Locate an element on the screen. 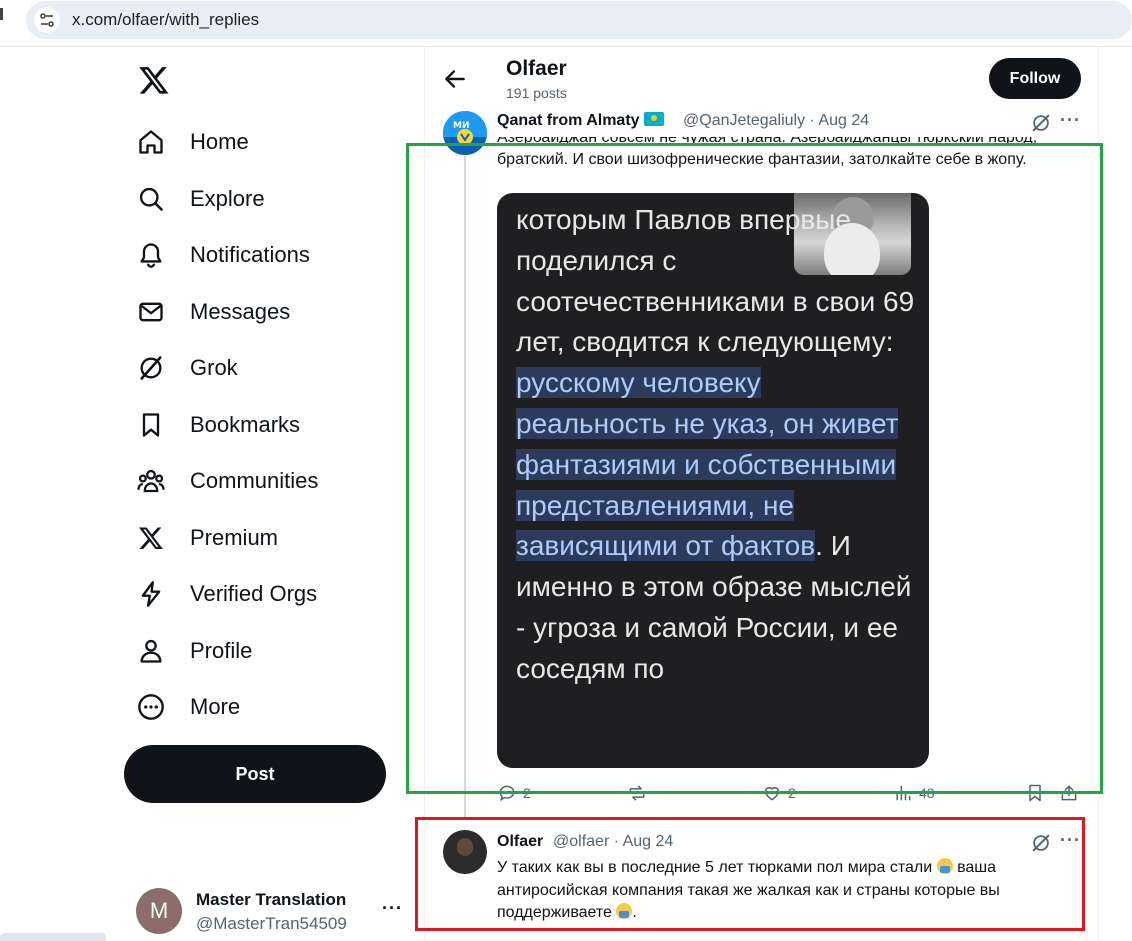  tweet-meta: @QanJetegaliuly · Aug 24 is located at coordinates (776, 121).